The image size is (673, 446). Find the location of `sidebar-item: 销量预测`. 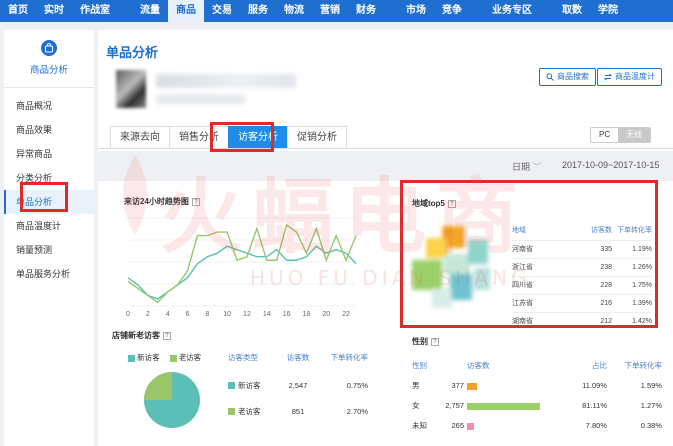

sidebar-item: 销量预测 is located at coordinates (49, 250).